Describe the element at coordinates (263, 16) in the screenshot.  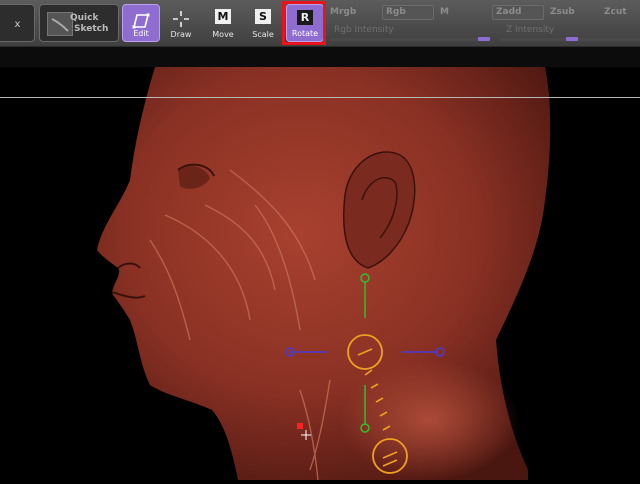
I see `scale-icon: S` at that location.